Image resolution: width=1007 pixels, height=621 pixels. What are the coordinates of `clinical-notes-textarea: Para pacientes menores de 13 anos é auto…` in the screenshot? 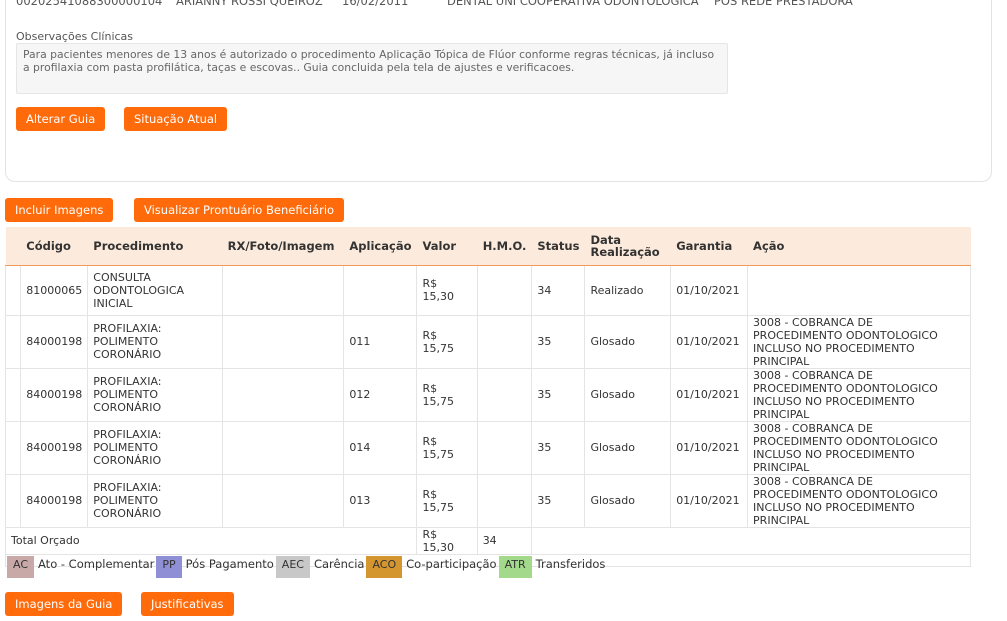 It's located at (372, 68).